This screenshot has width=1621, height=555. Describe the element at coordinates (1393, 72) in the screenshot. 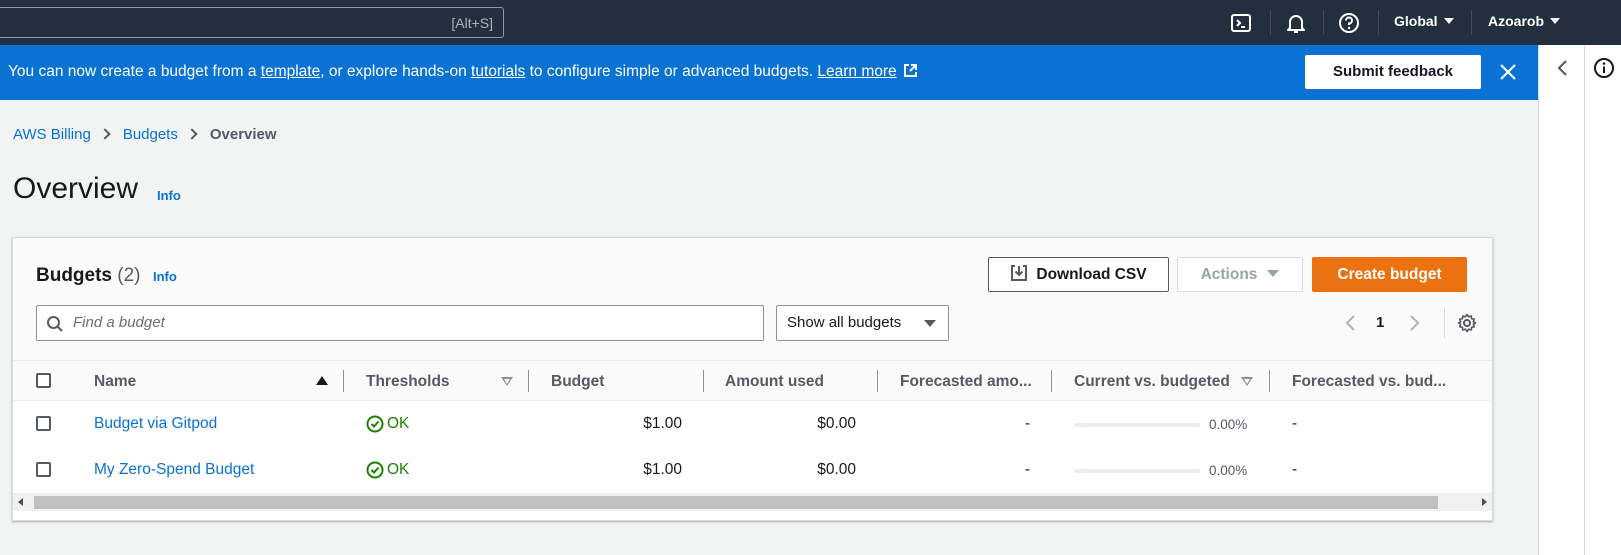

I see `submit-feedback-button: Submit feedback` at that location.